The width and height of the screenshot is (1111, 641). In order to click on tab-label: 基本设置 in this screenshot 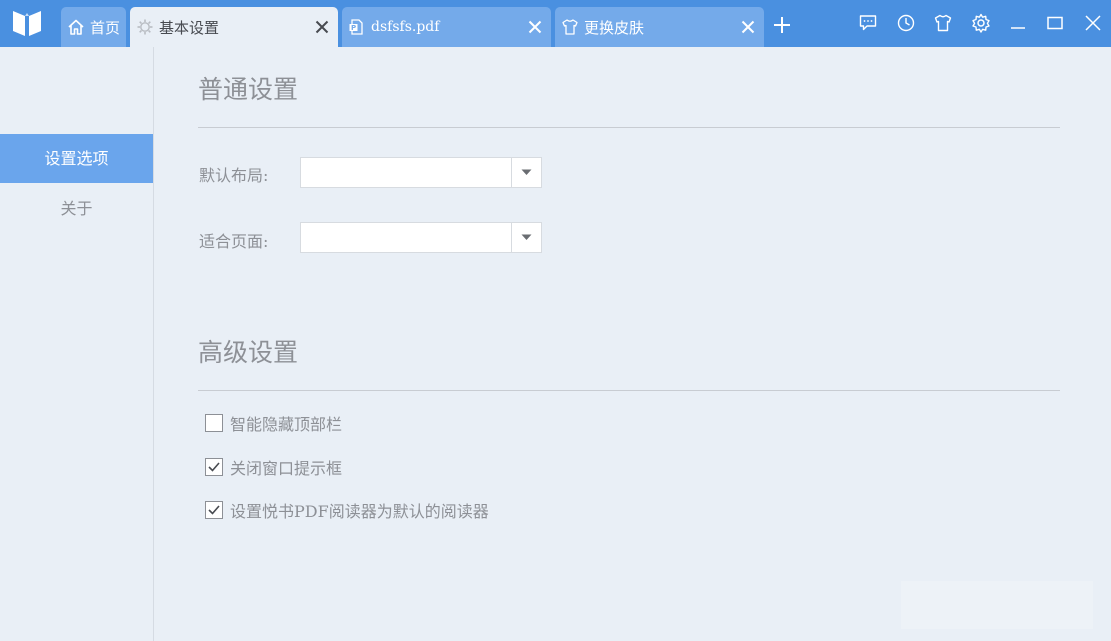, I will do `click(189, 27)`.